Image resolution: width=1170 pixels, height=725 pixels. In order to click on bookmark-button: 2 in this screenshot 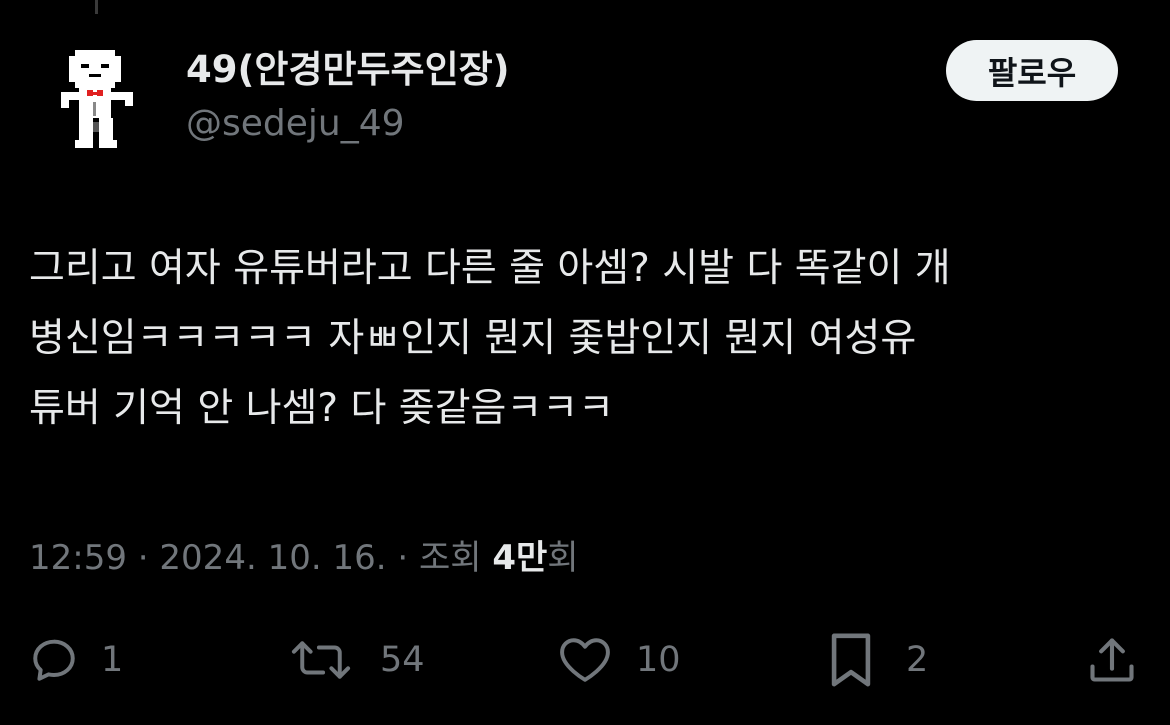, I will do `click(877, 660)`.